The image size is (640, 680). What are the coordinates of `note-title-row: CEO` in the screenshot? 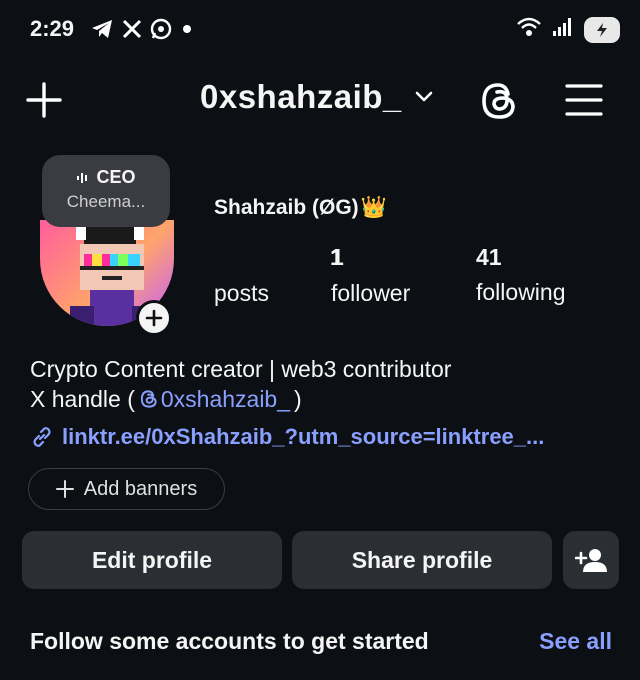 It's located at (106, 177).